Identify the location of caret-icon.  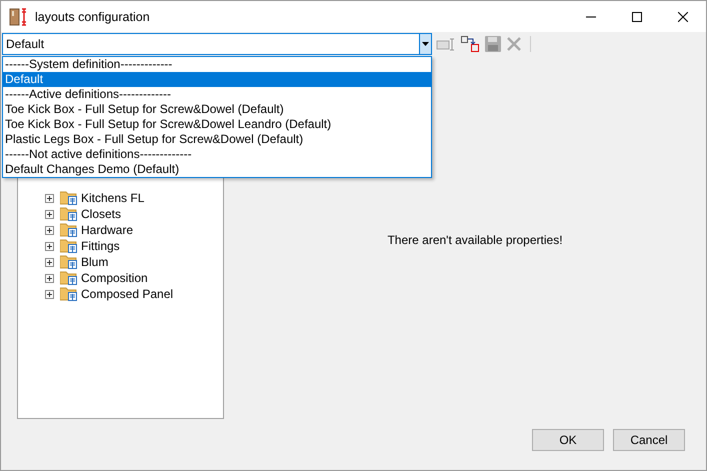
(425, 44).